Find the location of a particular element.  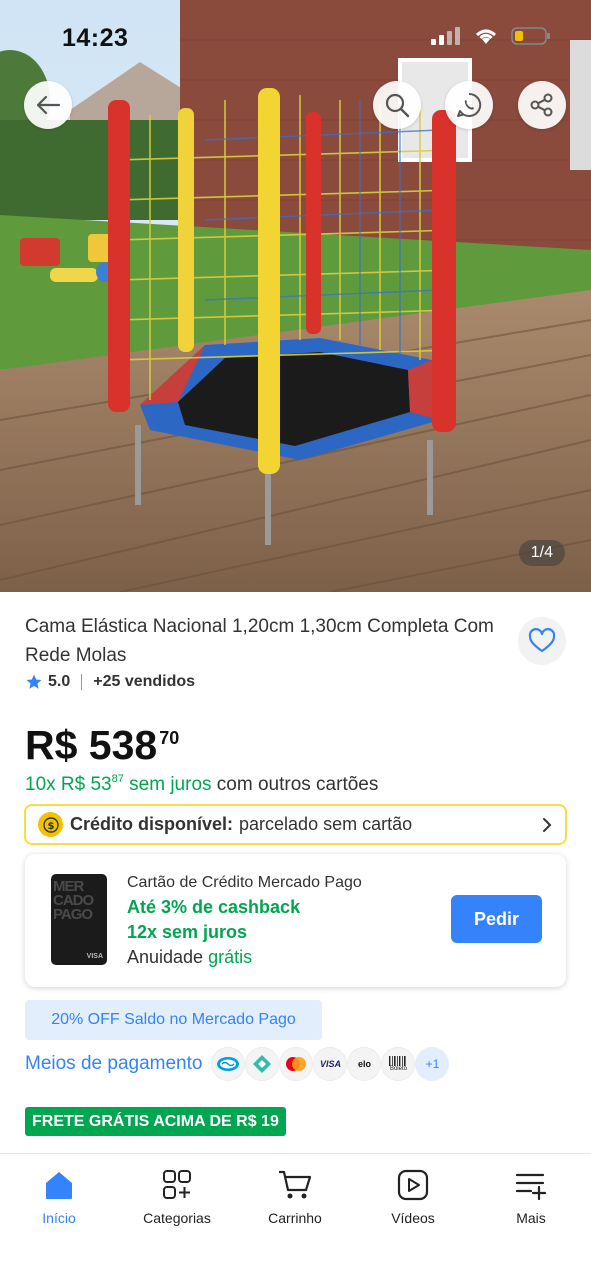

card-offer-title: Cartão de Crédito Mercado Pago is located at coordinates (244, 882).